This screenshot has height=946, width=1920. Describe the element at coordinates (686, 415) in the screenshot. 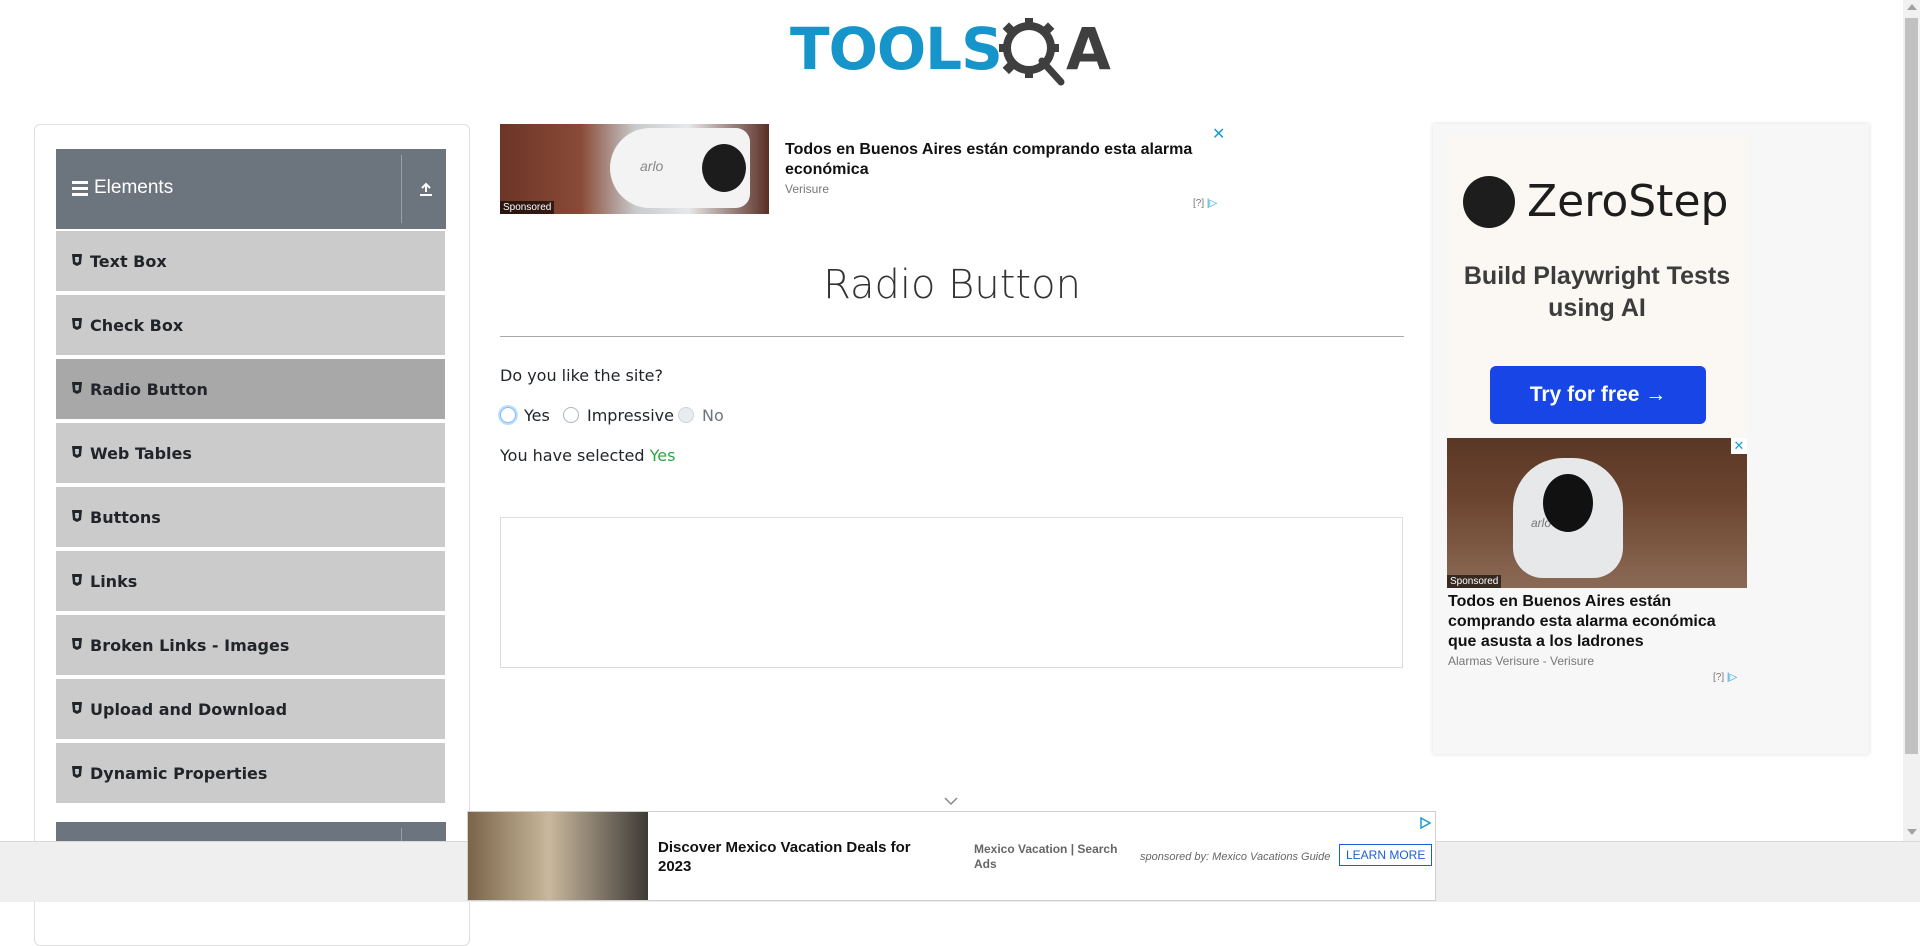

I see `radio-no` at that location.